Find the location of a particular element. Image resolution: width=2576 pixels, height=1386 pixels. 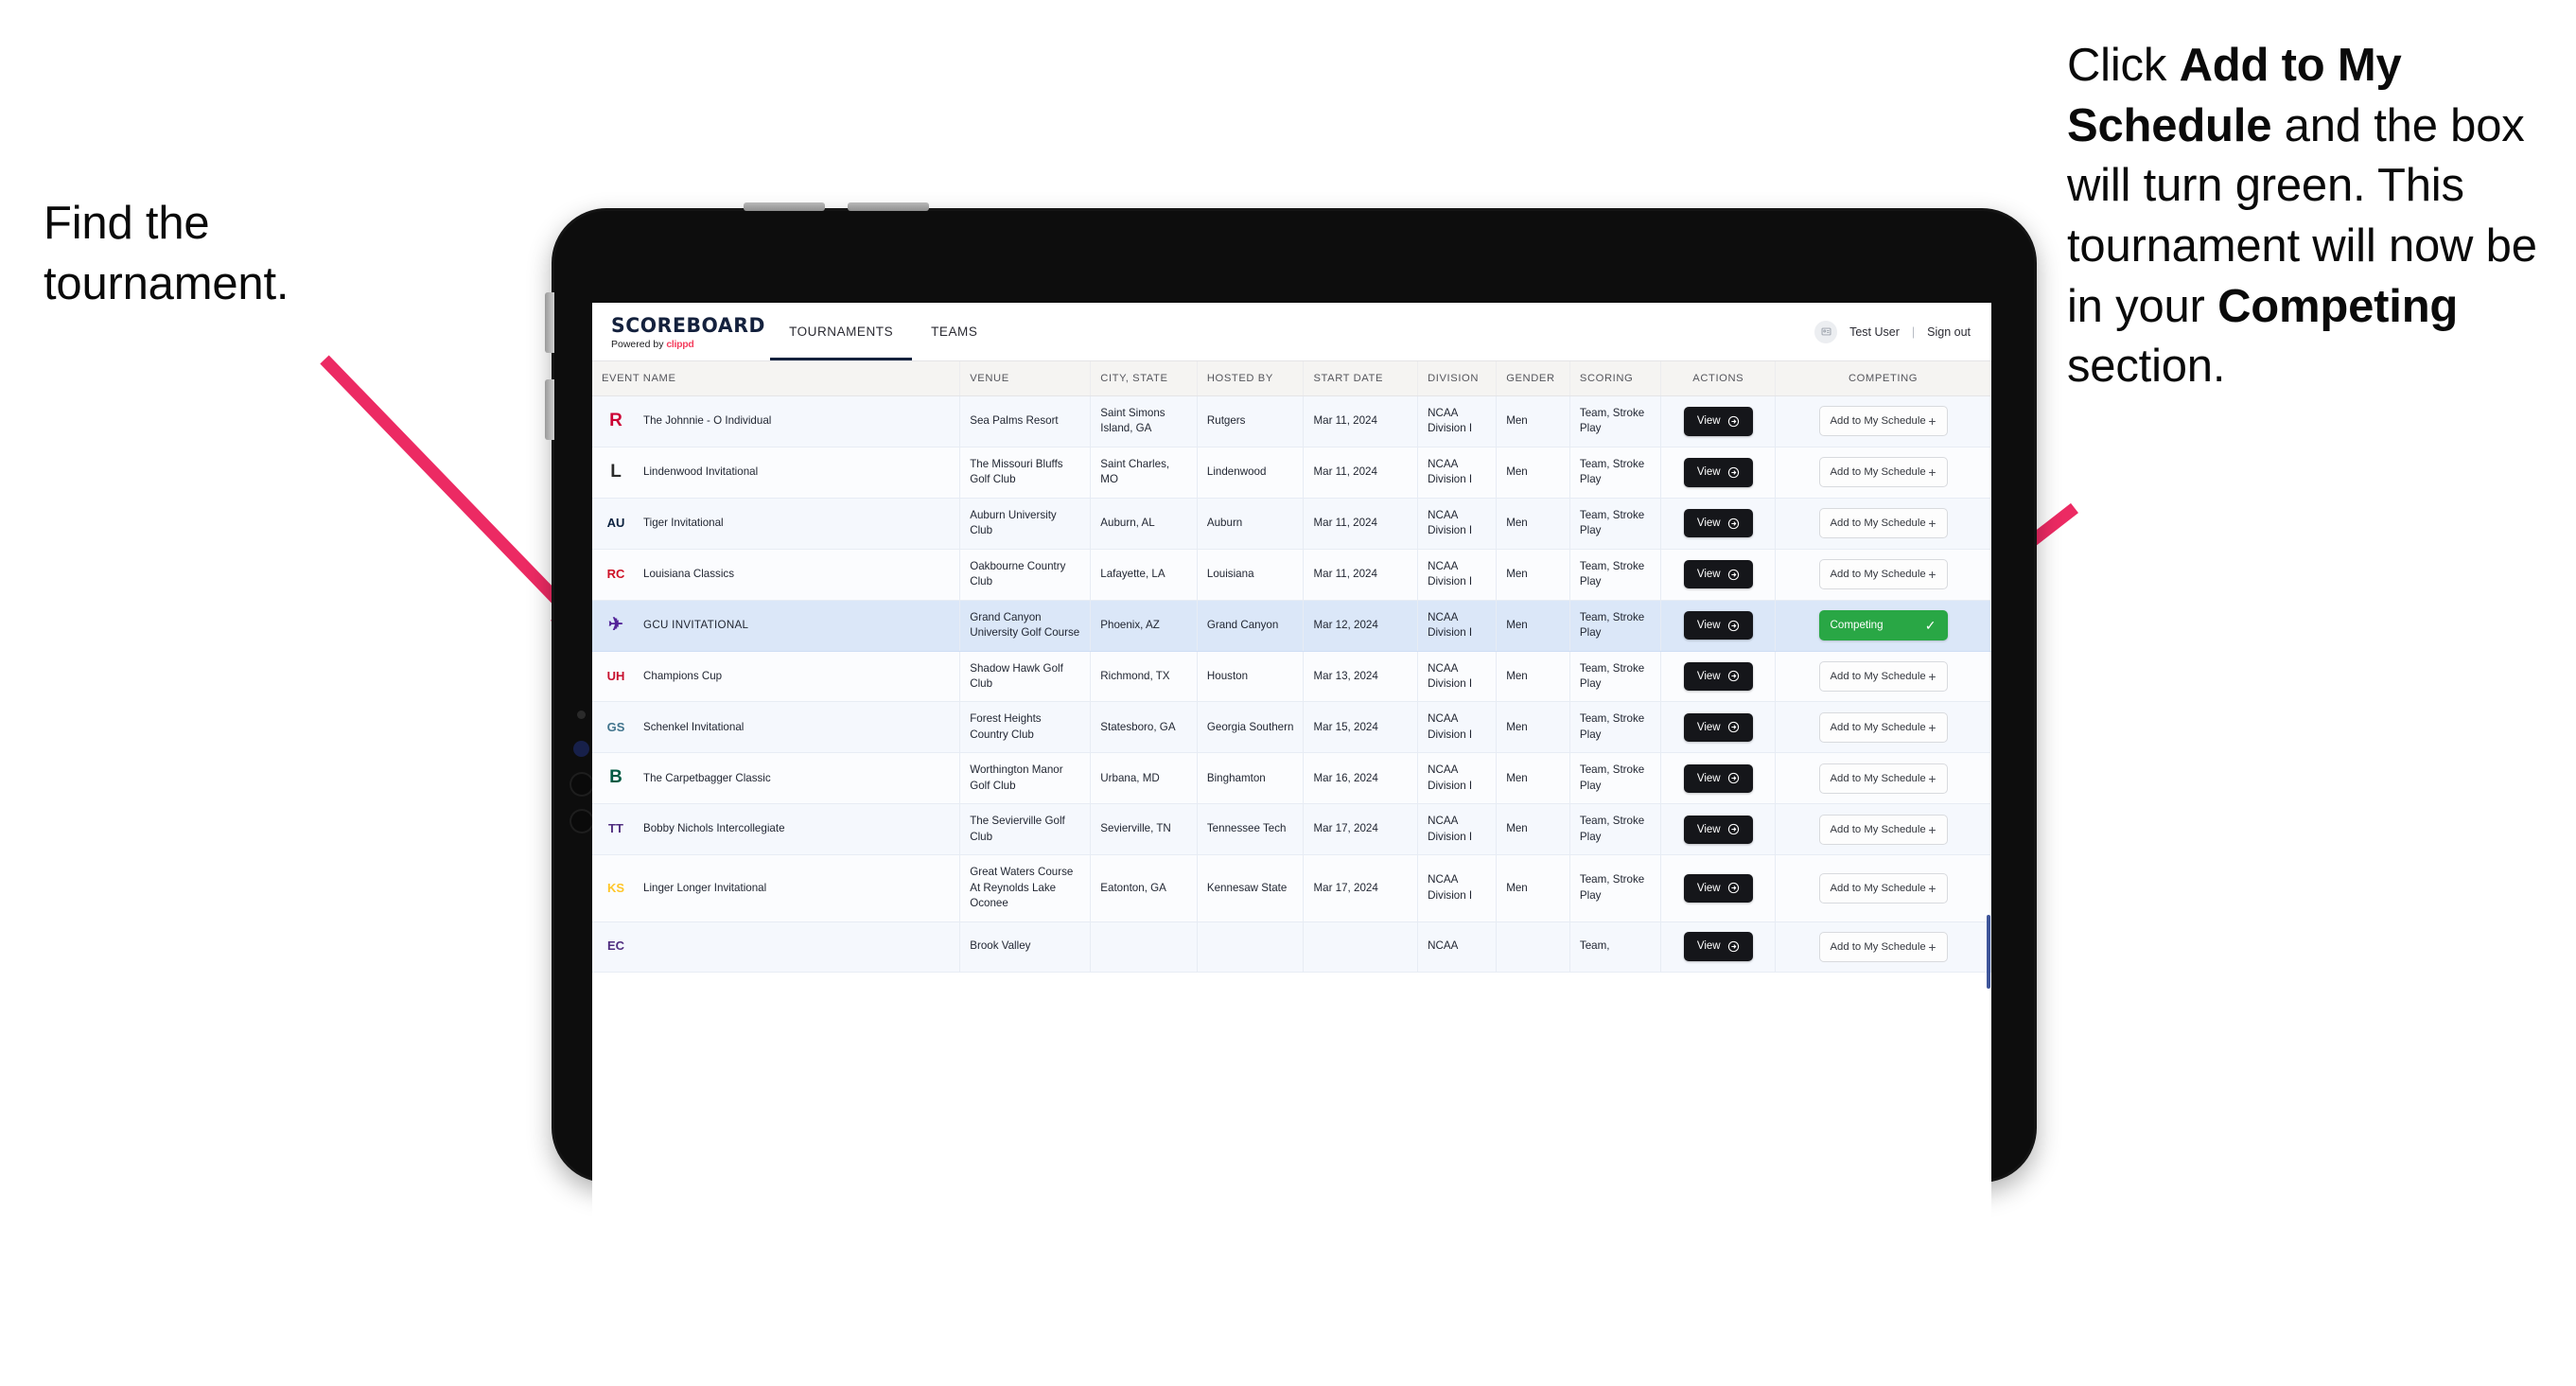

volume-down-button is located at coordinates (889, 206).